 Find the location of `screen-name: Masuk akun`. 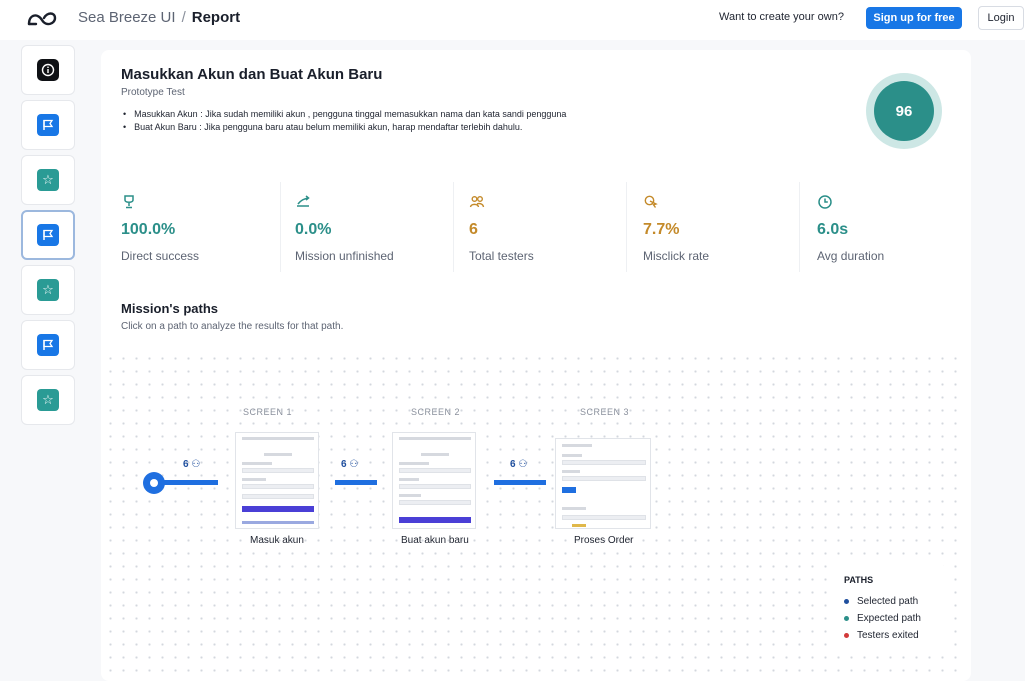

screen-name: Masuk akun is located at coordinates (277, 540).